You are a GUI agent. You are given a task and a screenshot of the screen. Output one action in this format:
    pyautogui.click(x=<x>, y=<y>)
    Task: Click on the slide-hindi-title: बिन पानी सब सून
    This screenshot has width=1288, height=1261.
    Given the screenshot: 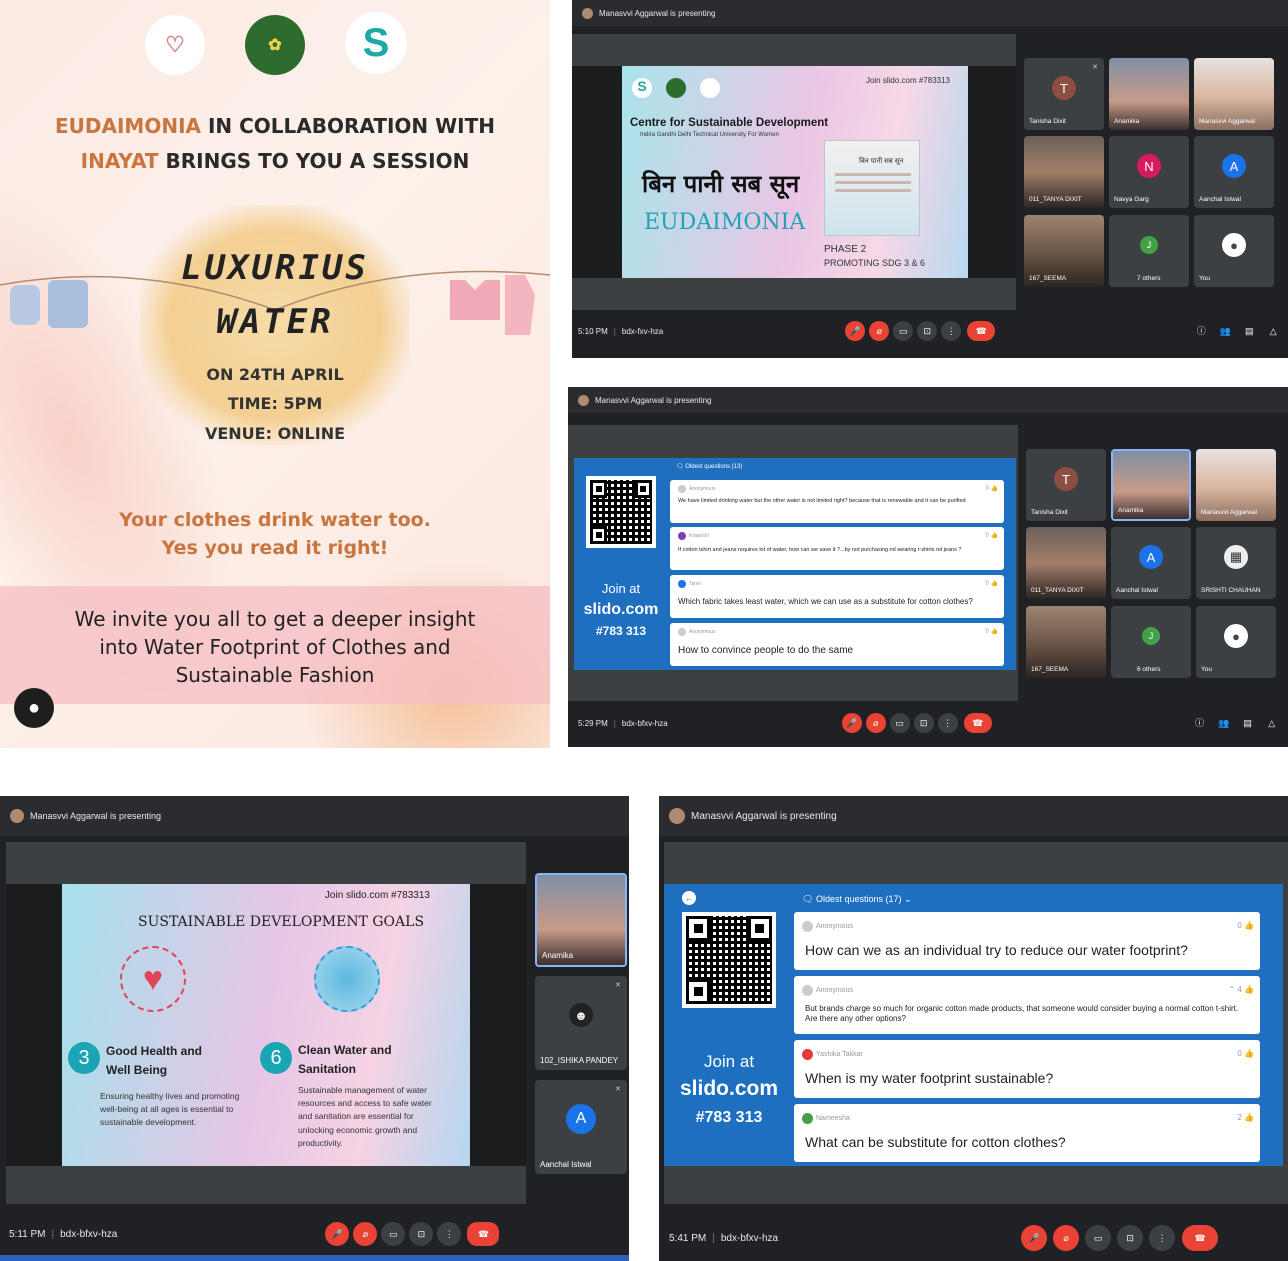 What is the action you would take?
    pyautogui.click(x=721, y=184)
    